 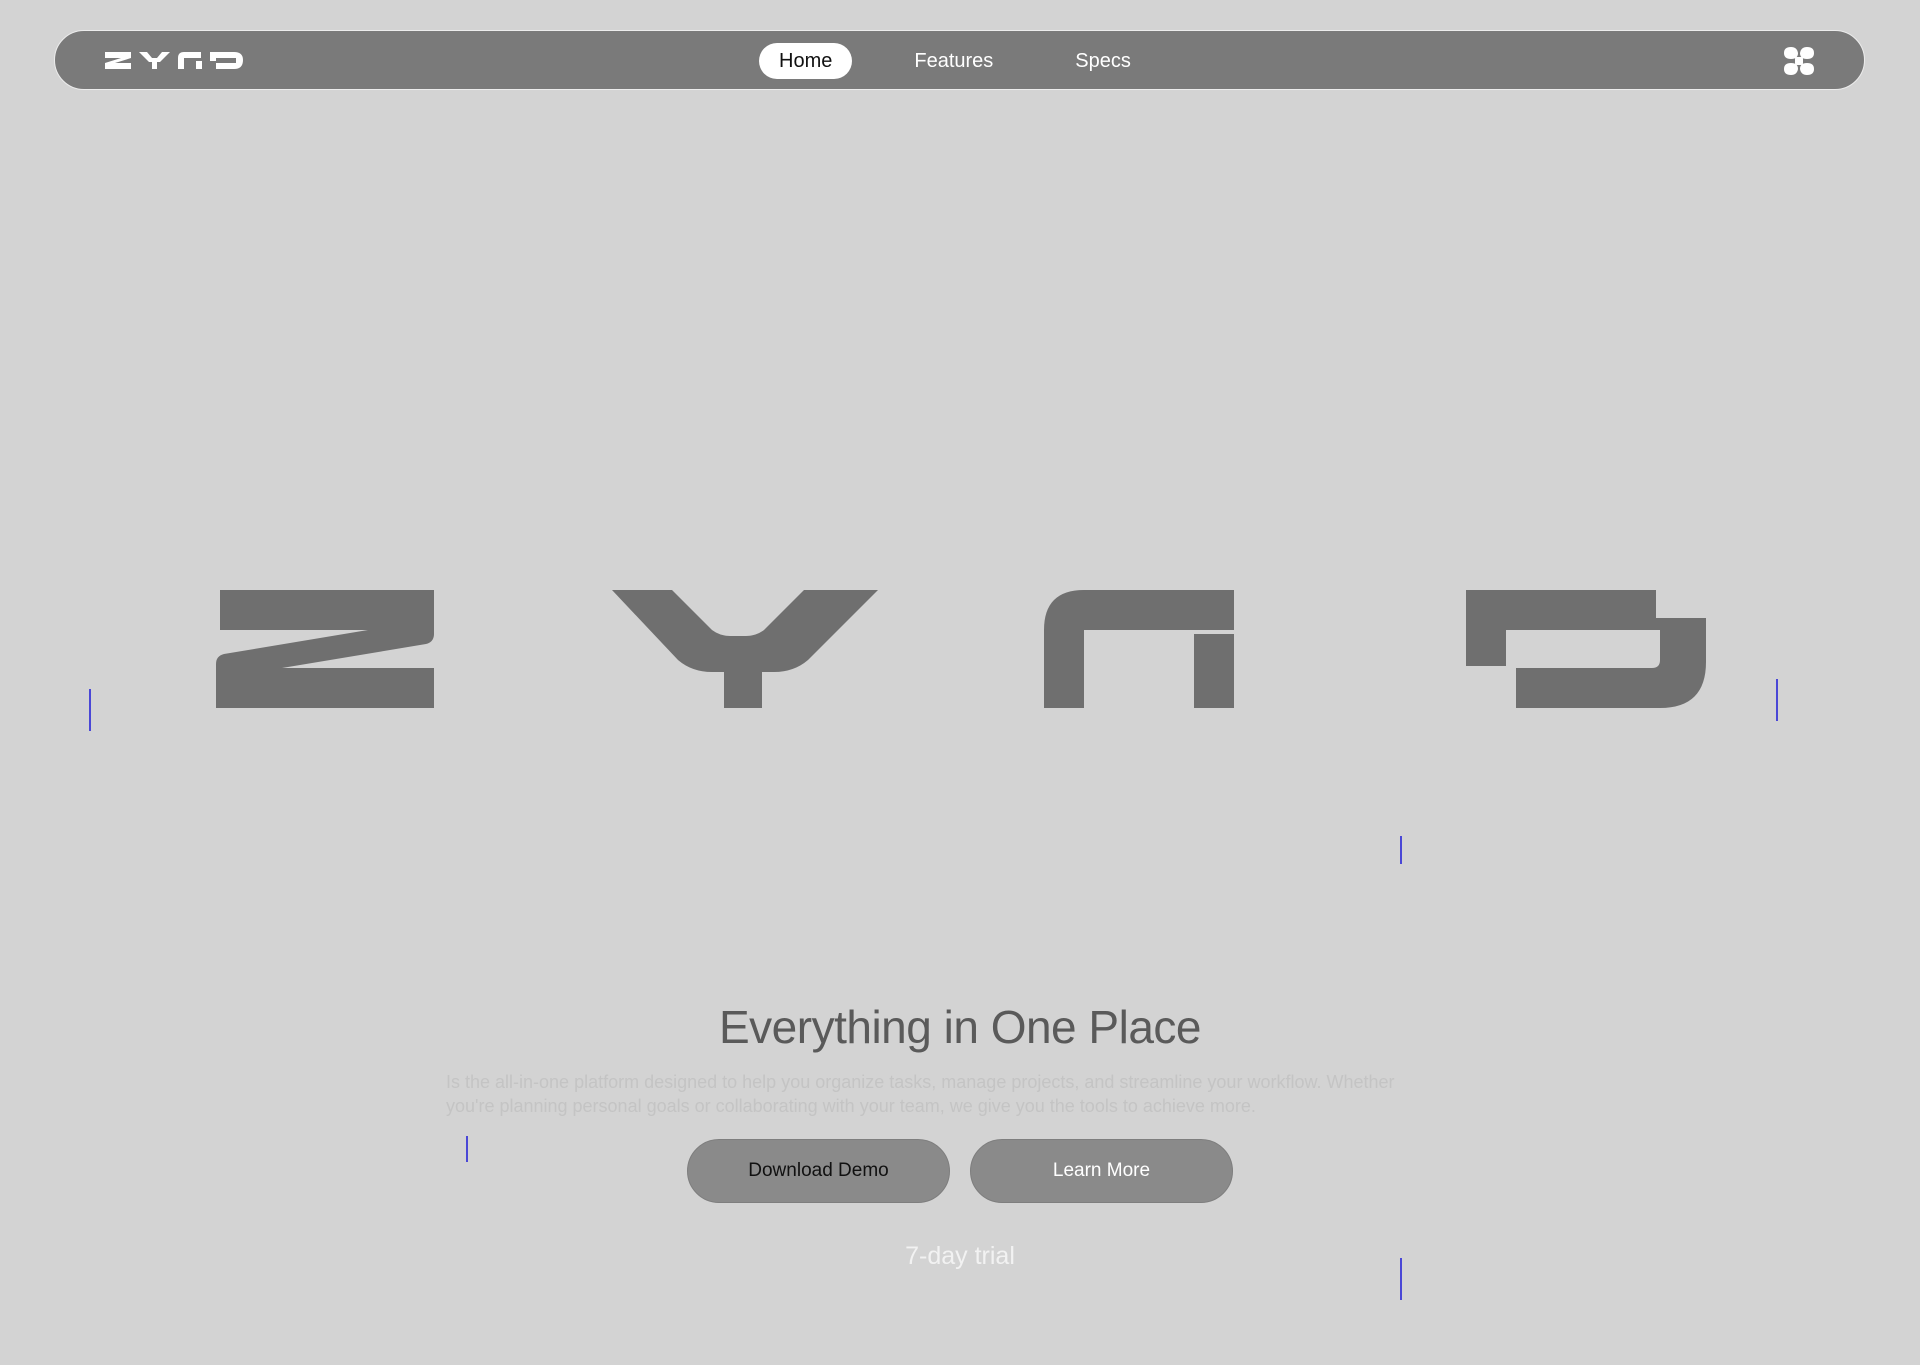 What do you see at coordinates (961, 649) in the screenshot?
I see `hero-wordmark` at bounding box center [961, 649].